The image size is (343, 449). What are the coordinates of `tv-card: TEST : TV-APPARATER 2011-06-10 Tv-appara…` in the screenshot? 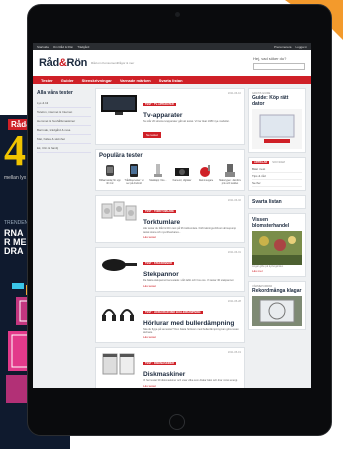 It's located at (170, 117).